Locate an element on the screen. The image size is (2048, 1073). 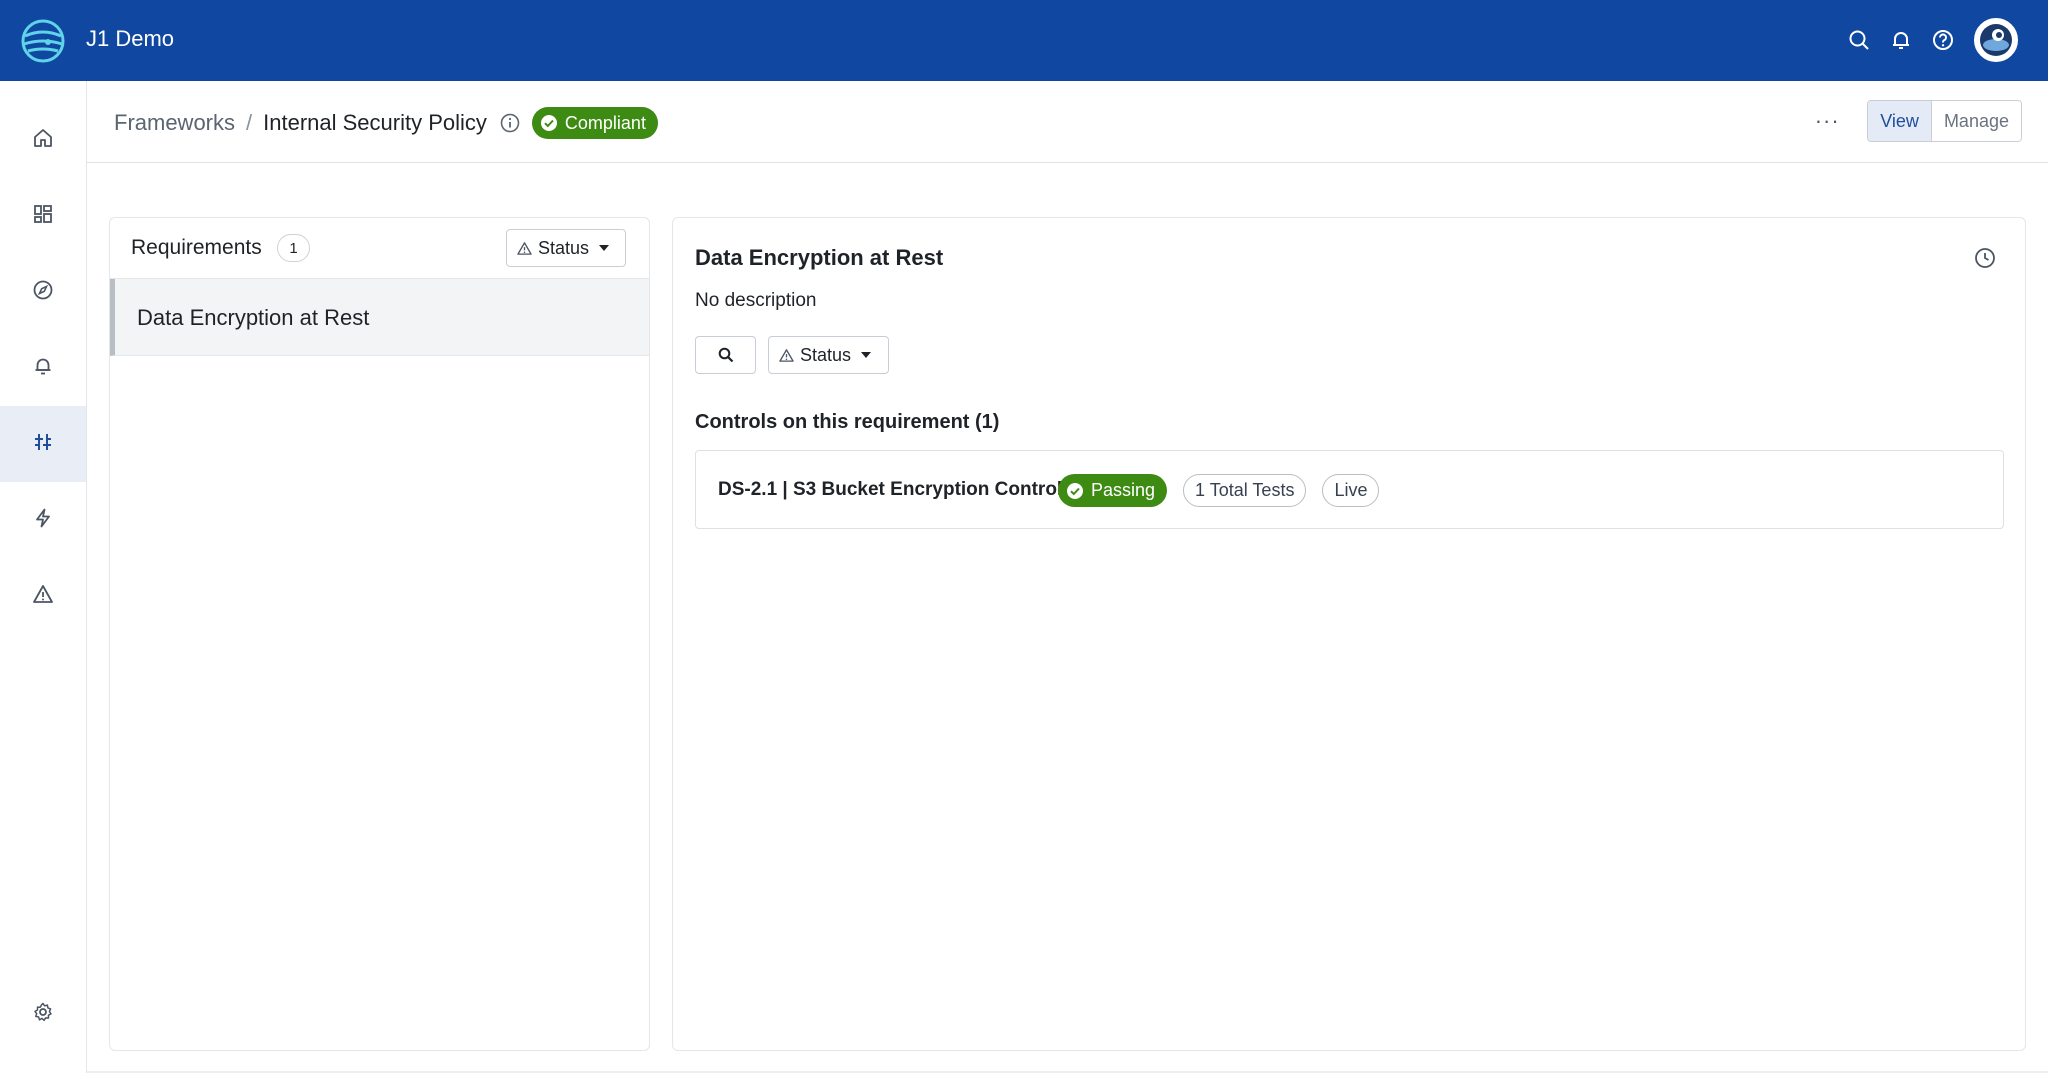
view-manage-toggle: View Manage is located at coordinates (1944, 121).